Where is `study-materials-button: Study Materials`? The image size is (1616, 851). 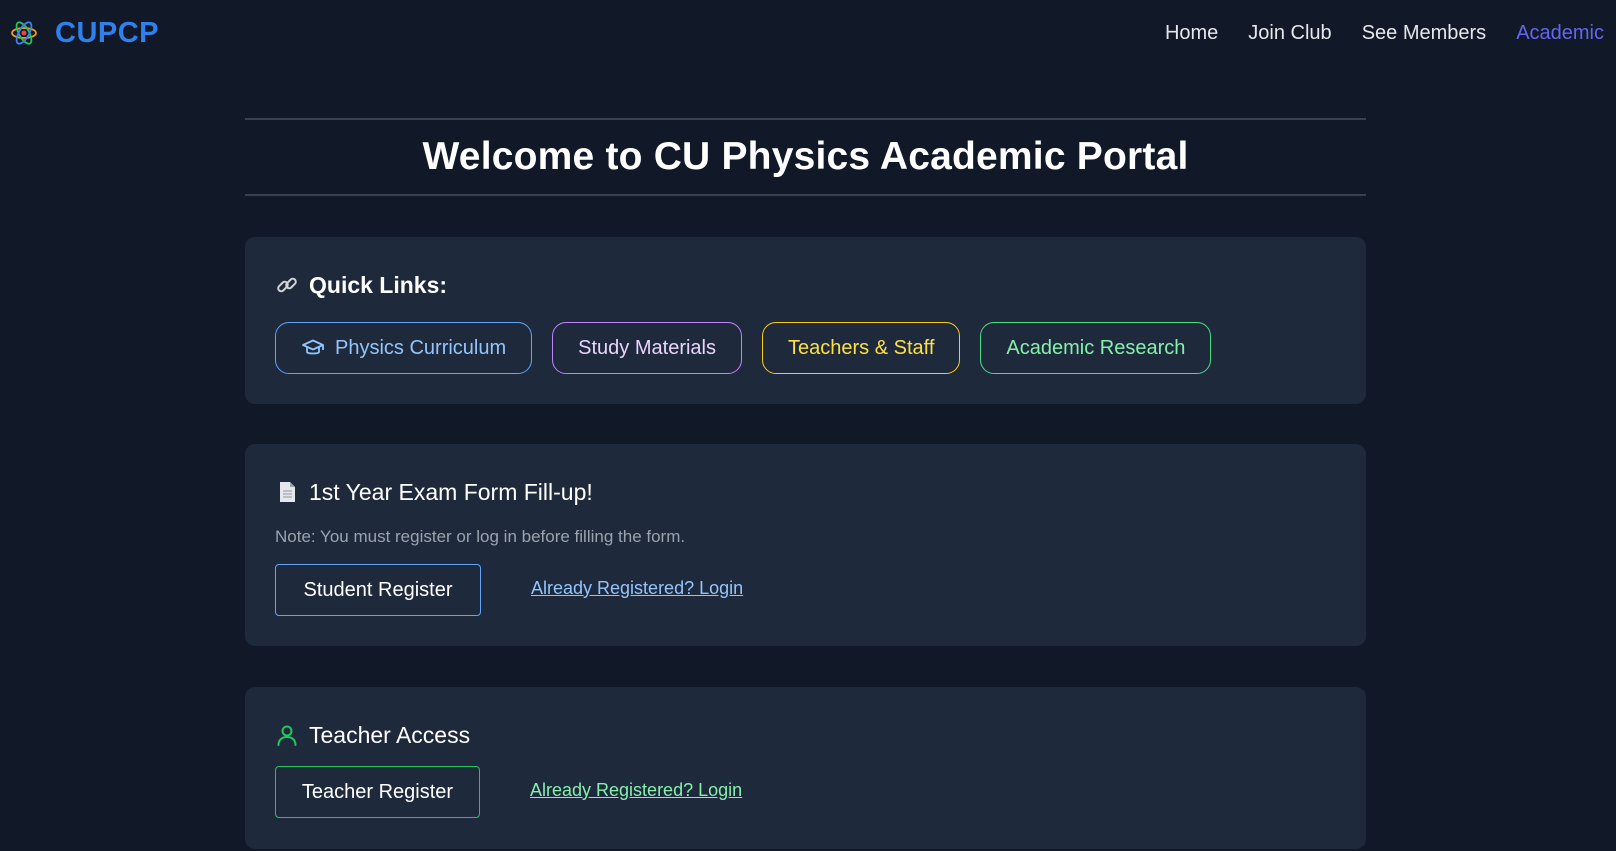
study-materials-button: Study Materials is located at coordinates (647, 348).